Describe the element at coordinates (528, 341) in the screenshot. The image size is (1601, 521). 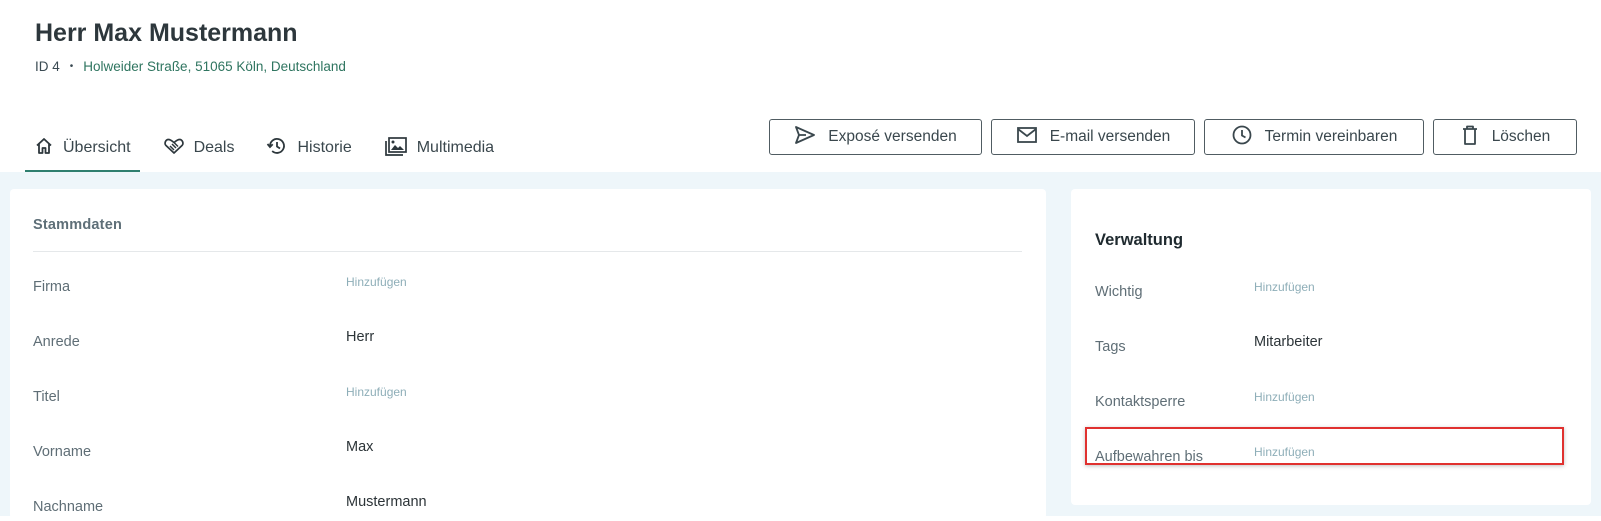
I see `field-row-anrede: Anrede Herr` at that location.